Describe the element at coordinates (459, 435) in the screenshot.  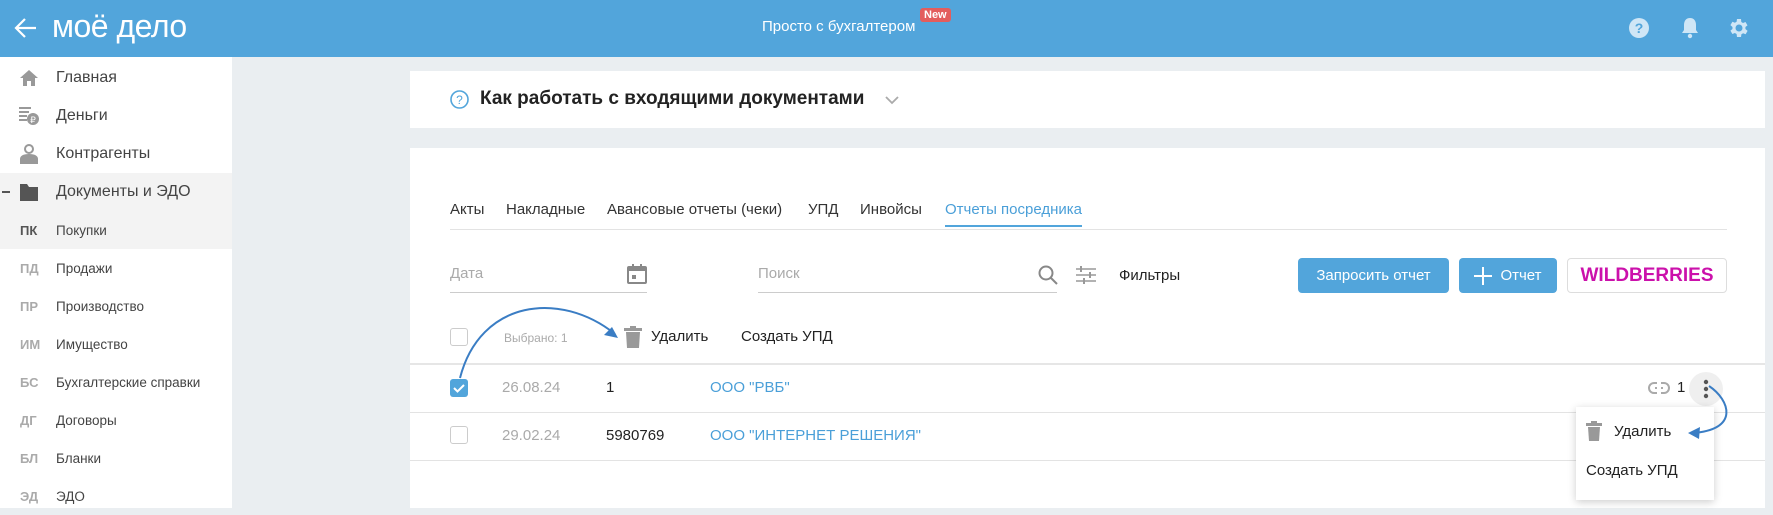
I see `row-checkbox` at that location.